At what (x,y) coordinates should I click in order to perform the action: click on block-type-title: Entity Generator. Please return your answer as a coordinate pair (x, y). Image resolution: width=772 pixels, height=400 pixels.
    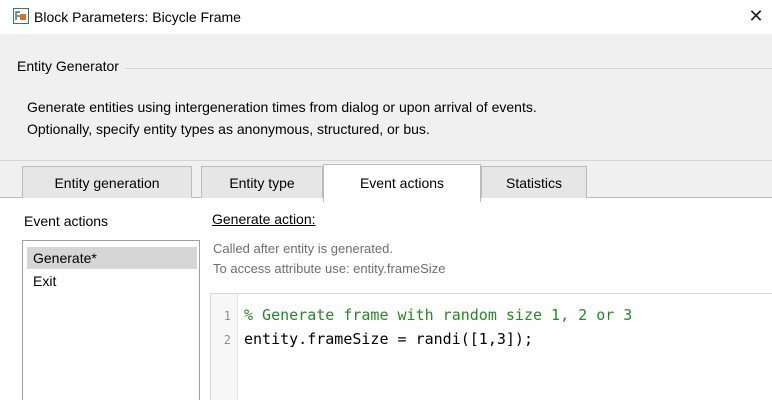
    Looking at the image, I should click on (71, 66).